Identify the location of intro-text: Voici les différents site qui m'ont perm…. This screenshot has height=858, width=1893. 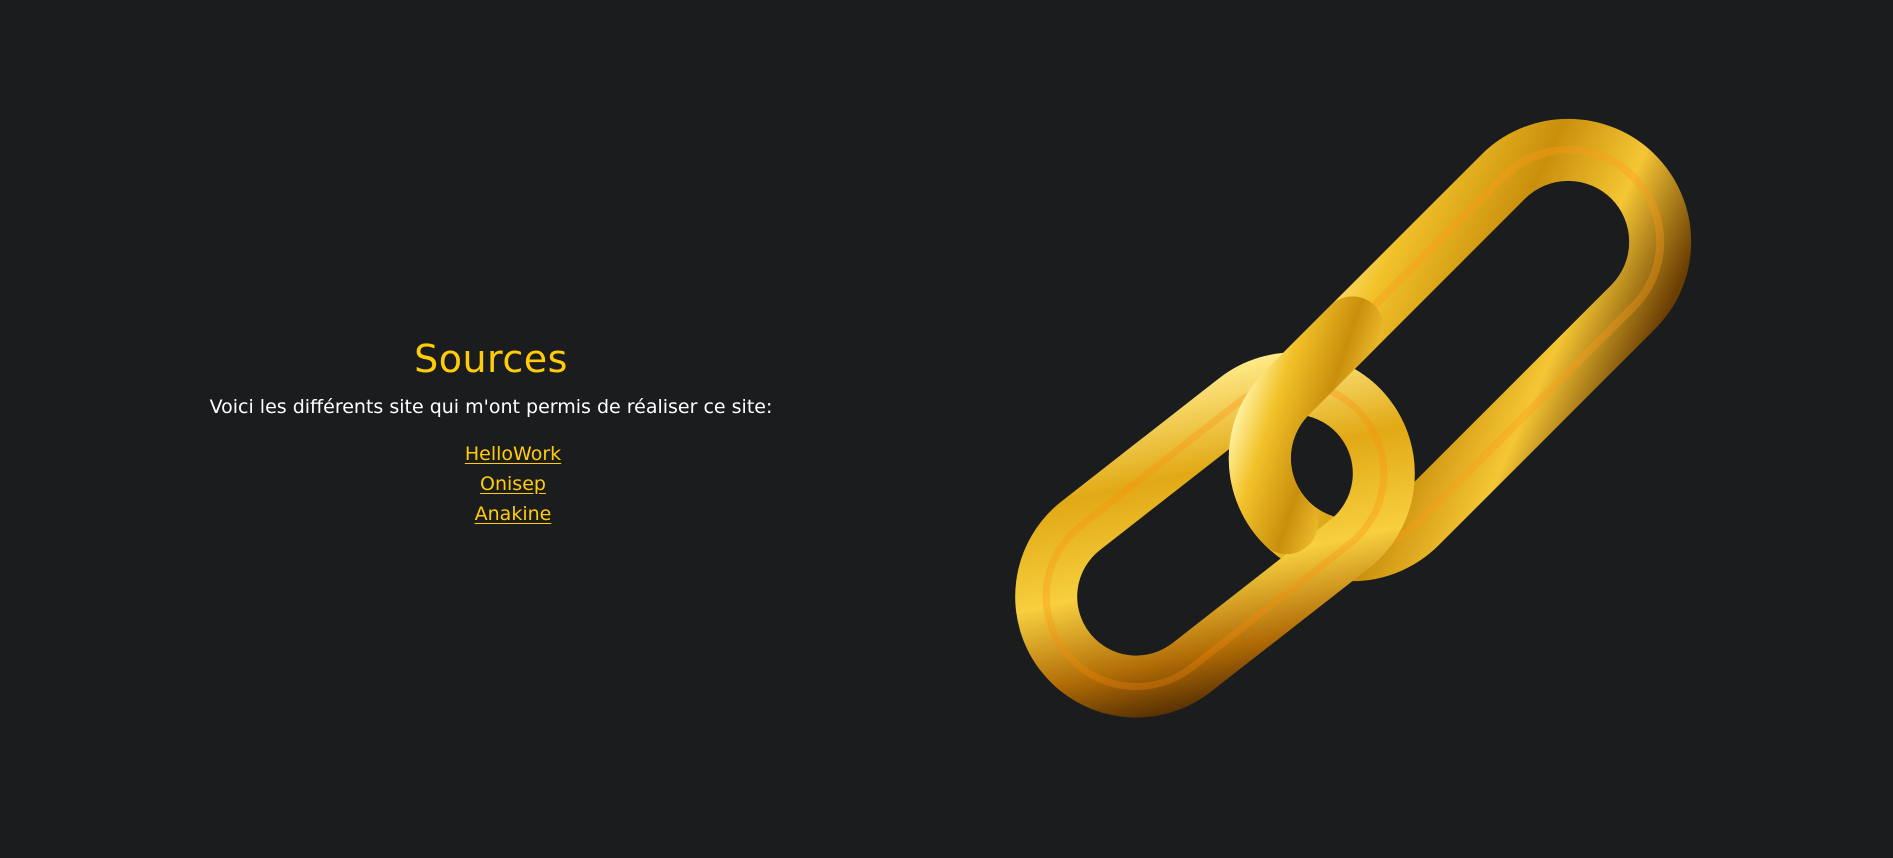
(491, 407).